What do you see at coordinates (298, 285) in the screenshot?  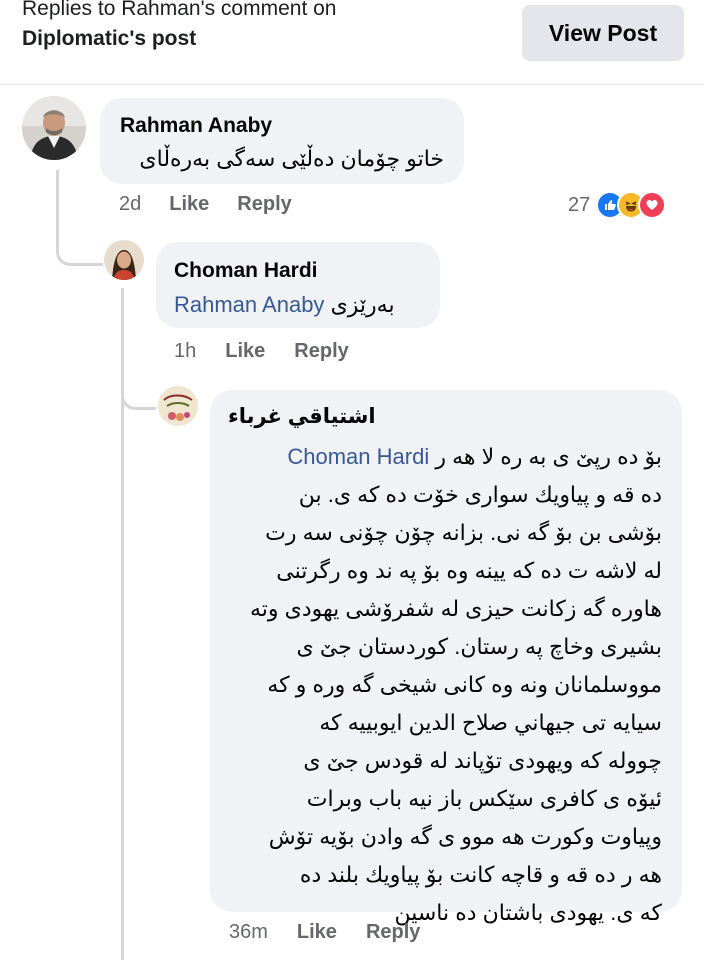 I see `comment-bubble-choman: Choman Hardi بەرێزی Rahman Anaby` at bounding box center [298, 285].